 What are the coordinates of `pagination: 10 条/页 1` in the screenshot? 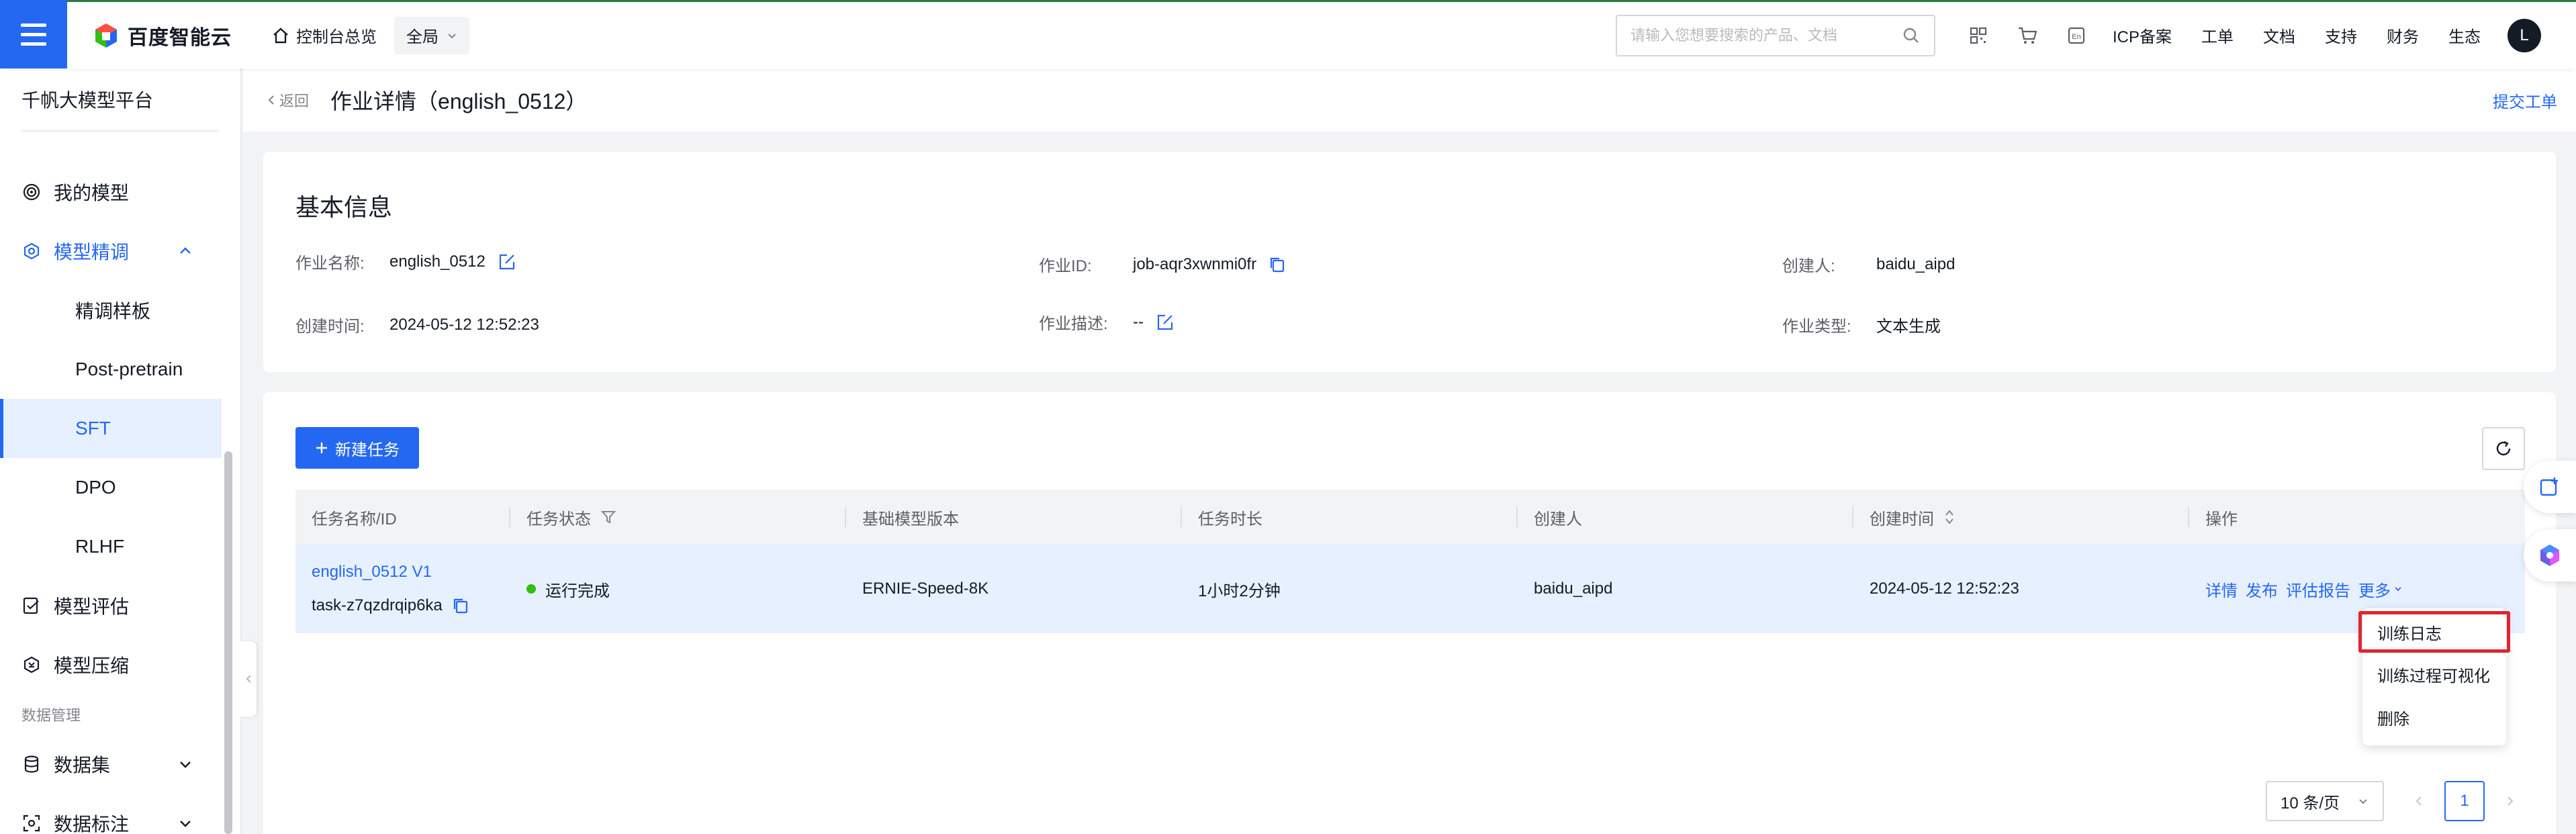 It's located at (2395, 801).